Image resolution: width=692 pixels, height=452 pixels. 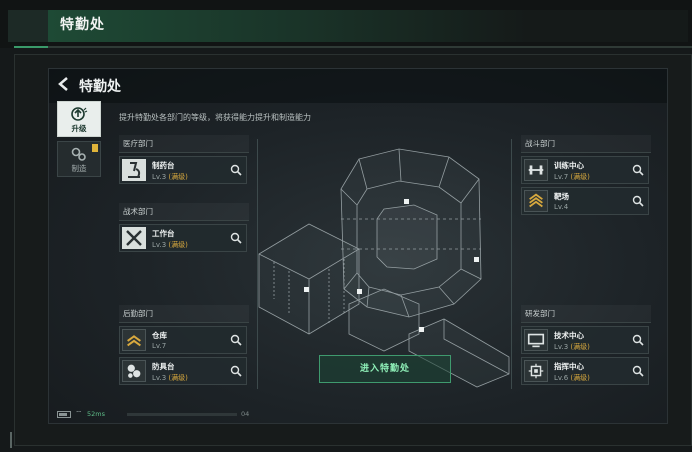 What do you see at coordinates (183, 340) in the screenshot?
I see `facility-warehouse: 仓库 Lv.7` at bounding box center [183, 340].